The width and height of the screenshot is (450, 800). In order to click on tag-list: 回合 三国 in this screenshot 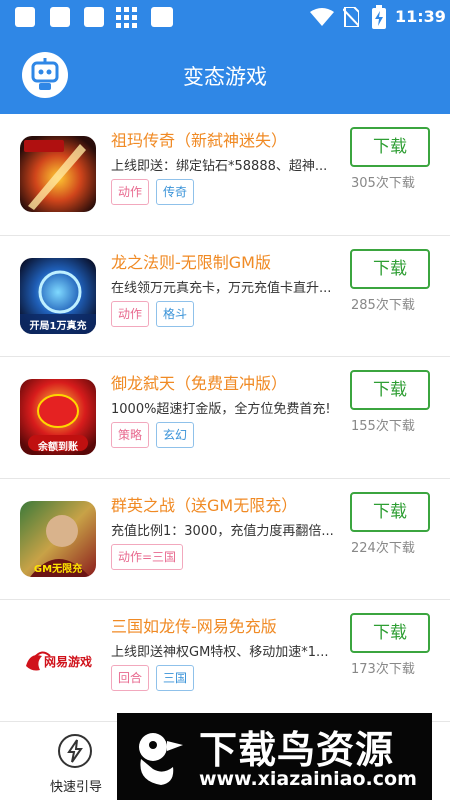, I will do `click(156, 678)`.